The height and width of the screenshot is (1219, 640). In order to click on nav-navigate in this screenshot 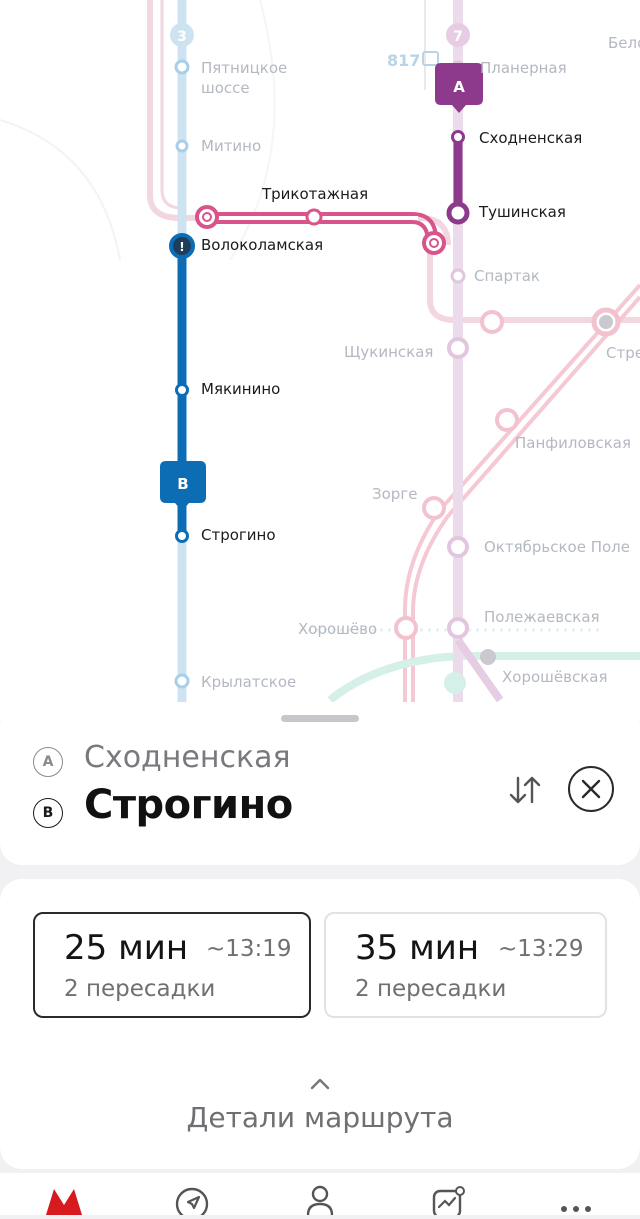, I will do `click(192, 1202)`.